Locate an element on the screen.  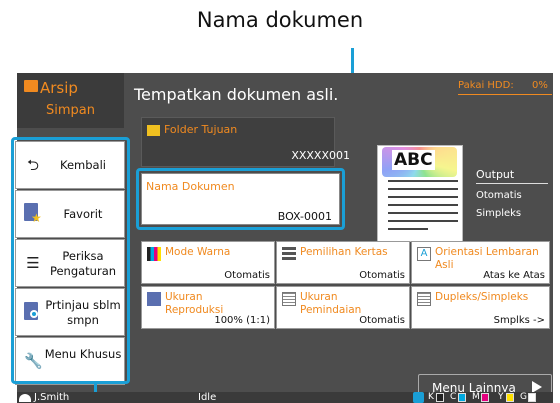
ink-g-level is located at coordinates (532, 397).